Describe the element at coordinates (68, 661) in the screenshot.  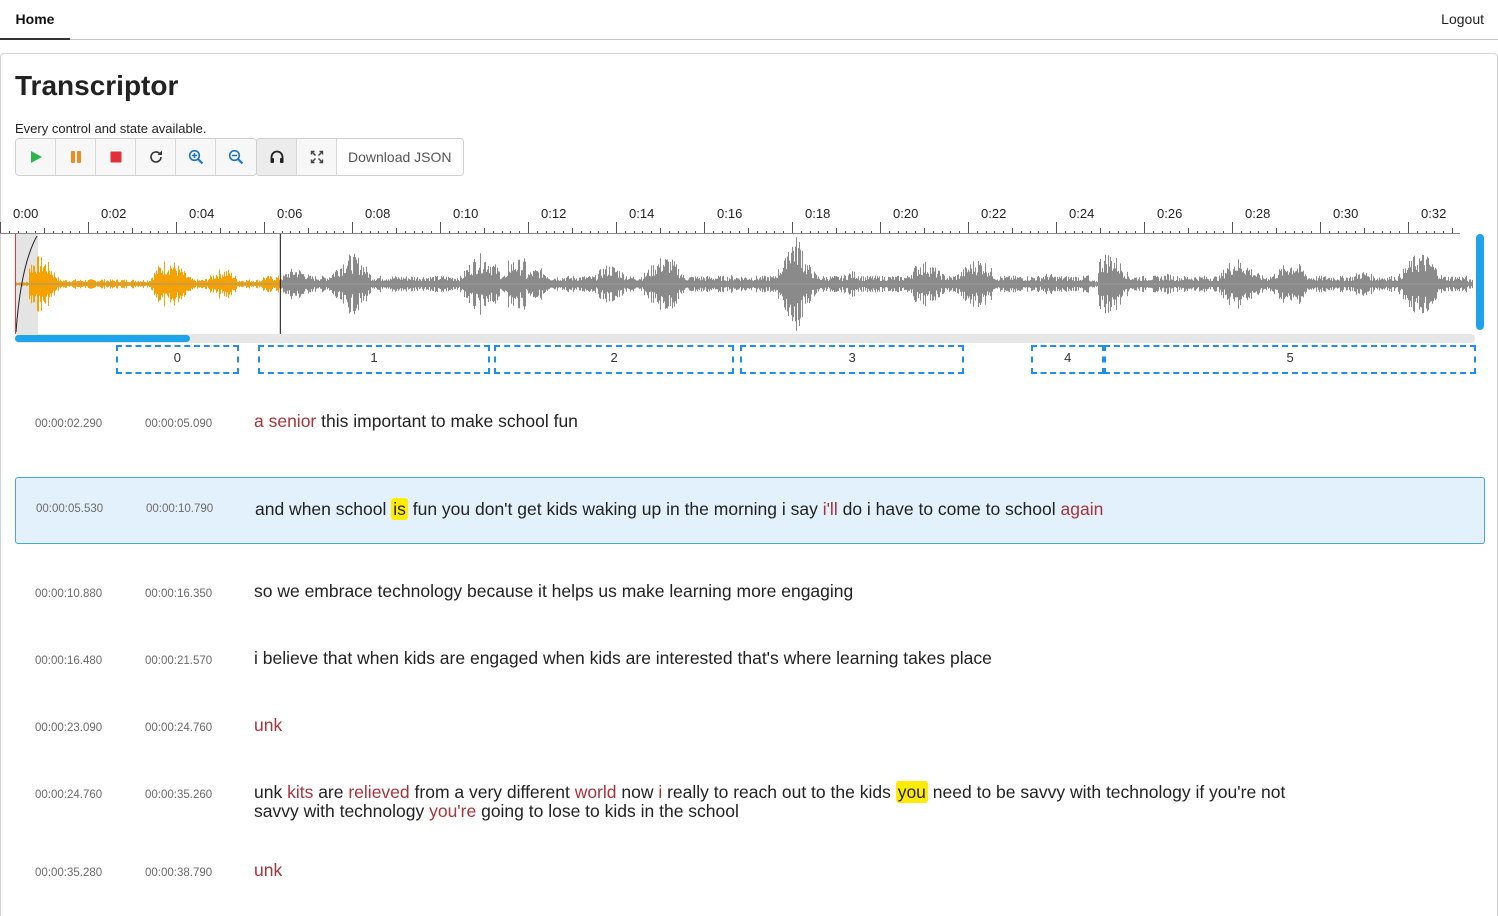
I see `segment-start-time: 00:00:16.480` at that location.